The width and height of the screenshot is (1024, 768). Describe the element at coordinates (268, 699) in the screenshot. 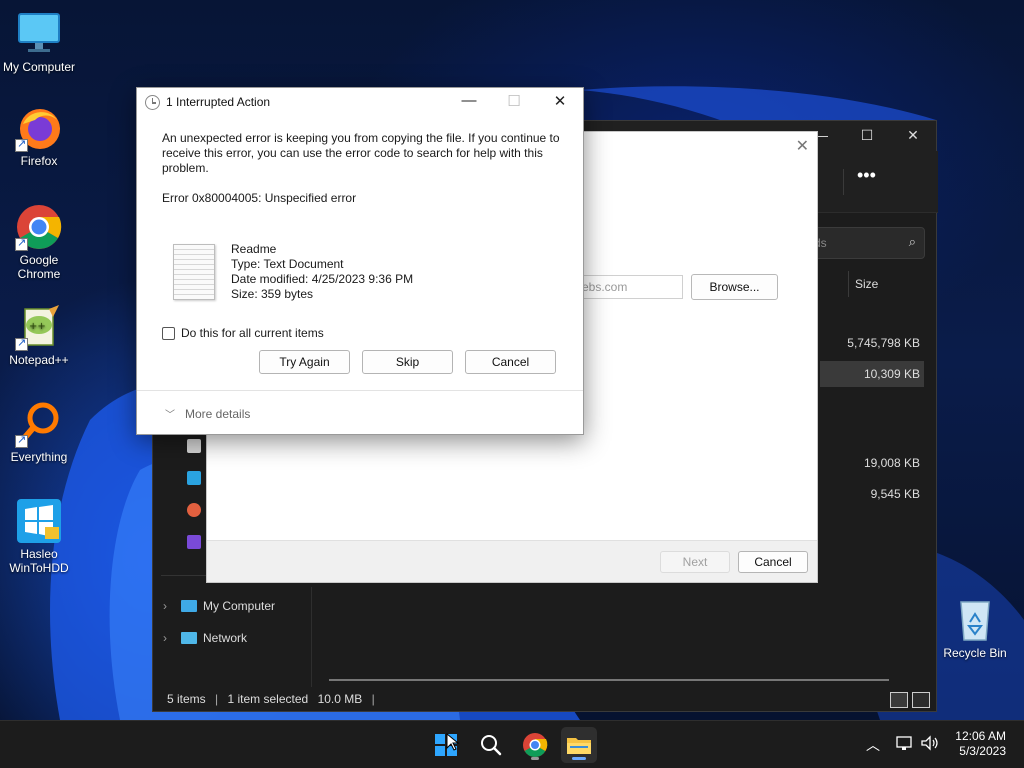

I see `status-selected: 1 item selected` at that location.